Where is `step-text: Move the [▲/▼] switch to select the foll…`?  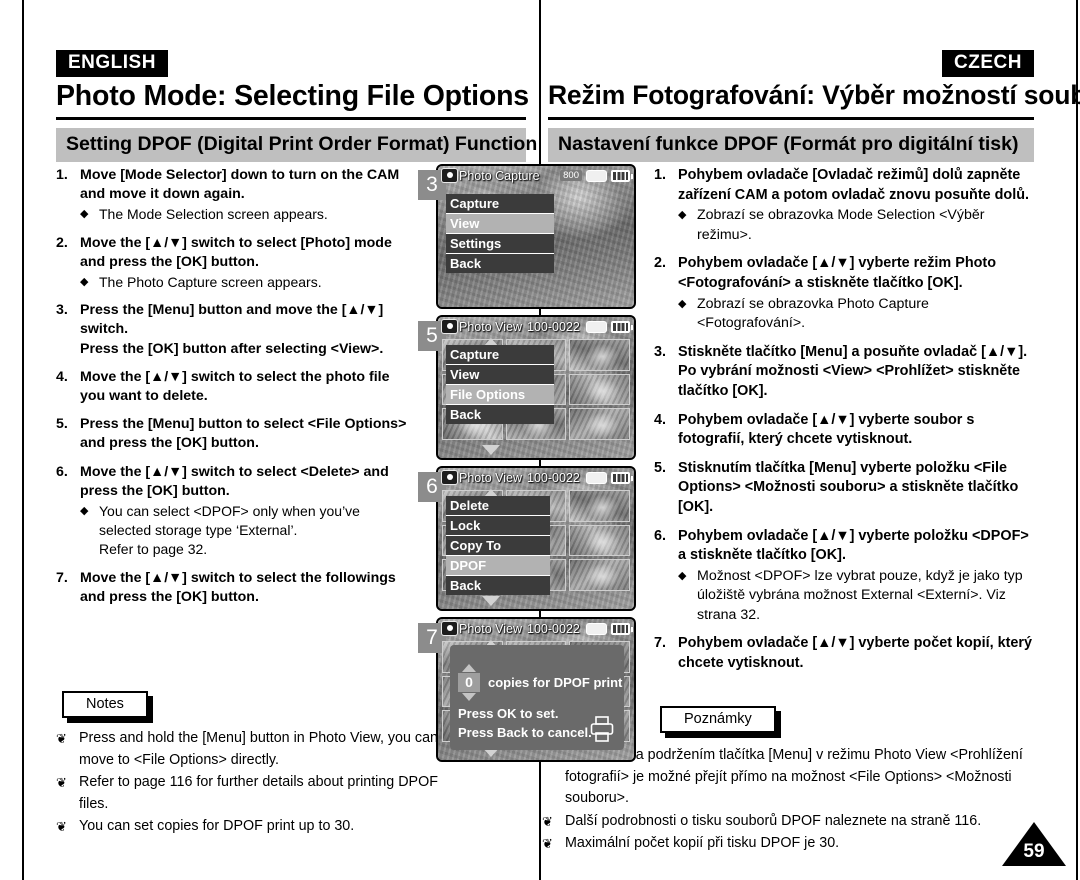 step-text: Move the [▲/▼] switch to select the foll… is located at coordinates (238, 587).